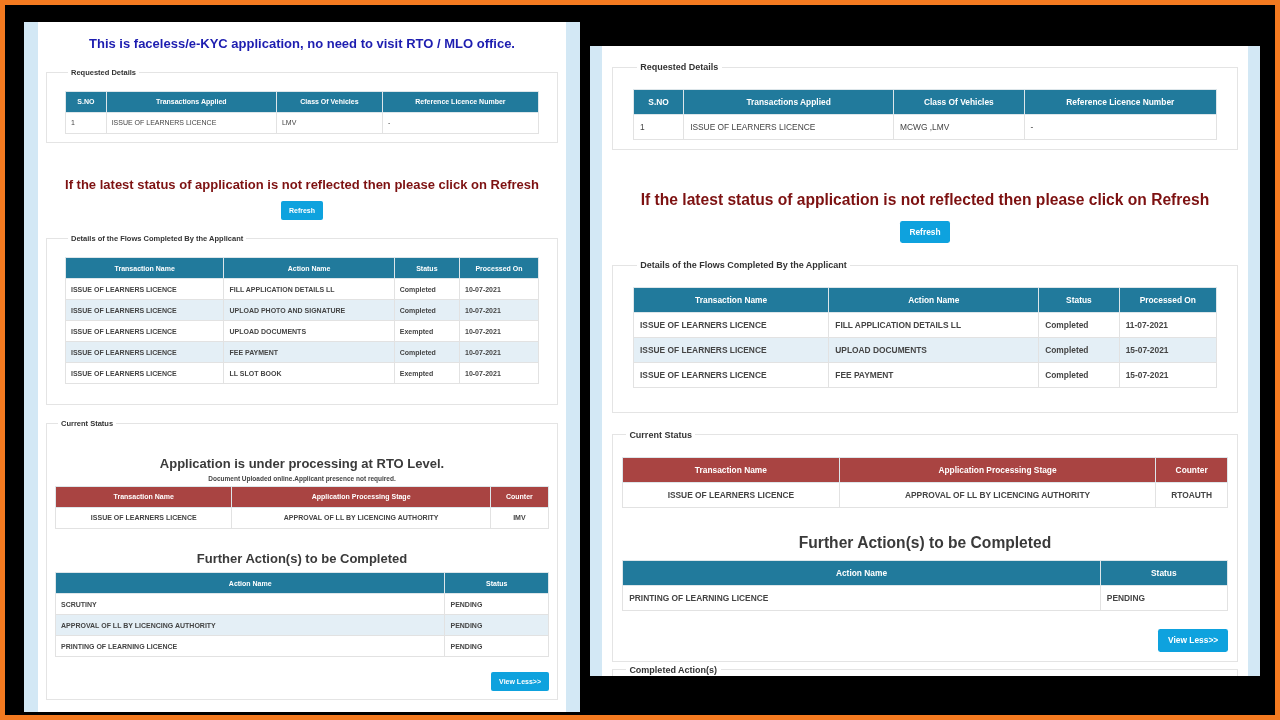 The width and height of the screenshot is (1280, 720). What do you see at coordinates (1120, 102) in the screenshot?
I see `column-header: Reference Licence Number` at bounding box center [1120, 102].